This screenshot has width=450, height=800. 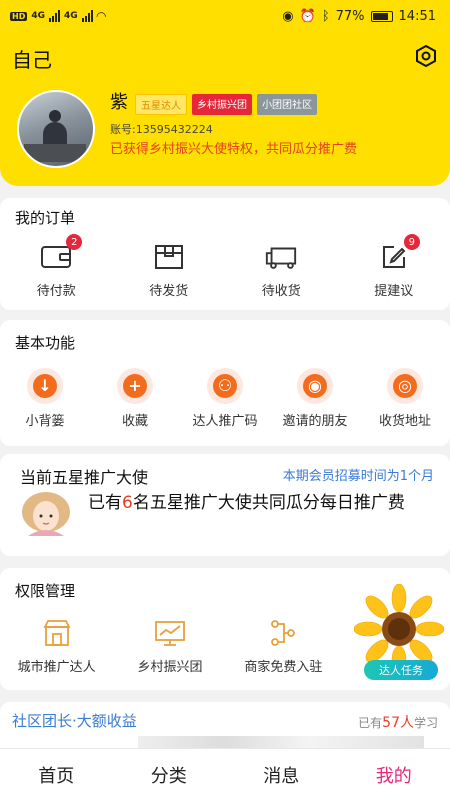 What do you see at coordinates (45, 591) in the screenshot?
I see `permissions-title: 权限管理` at bounding box center [45, 591].